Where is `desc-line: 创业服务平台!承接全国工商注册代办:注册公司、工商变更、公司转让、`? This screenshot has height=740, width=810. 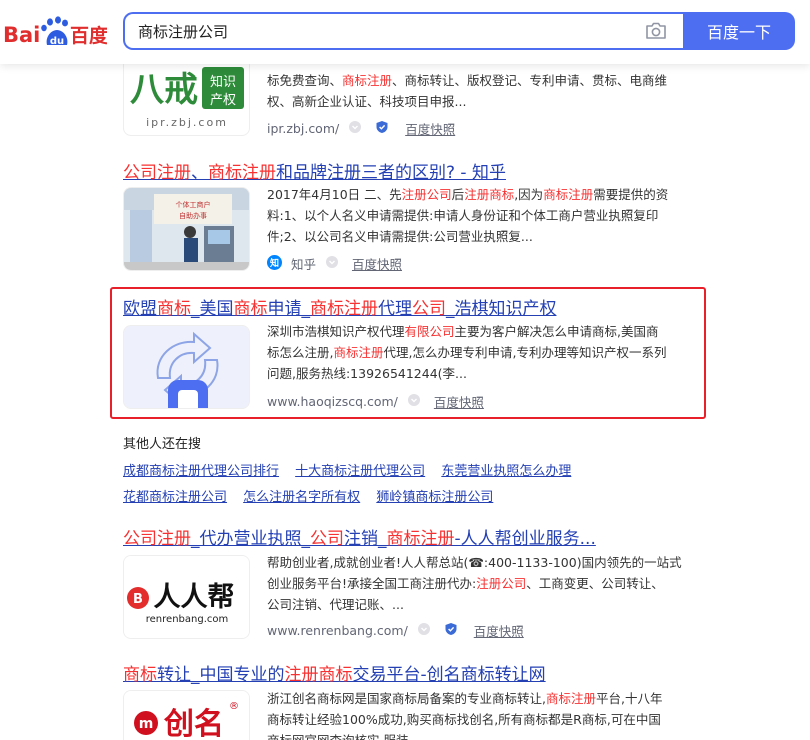
desc-line: 创业服务平台!承接全国工商注册代办:注册公司、工商变更、公司转让、 is located at coordinates (476, 583).